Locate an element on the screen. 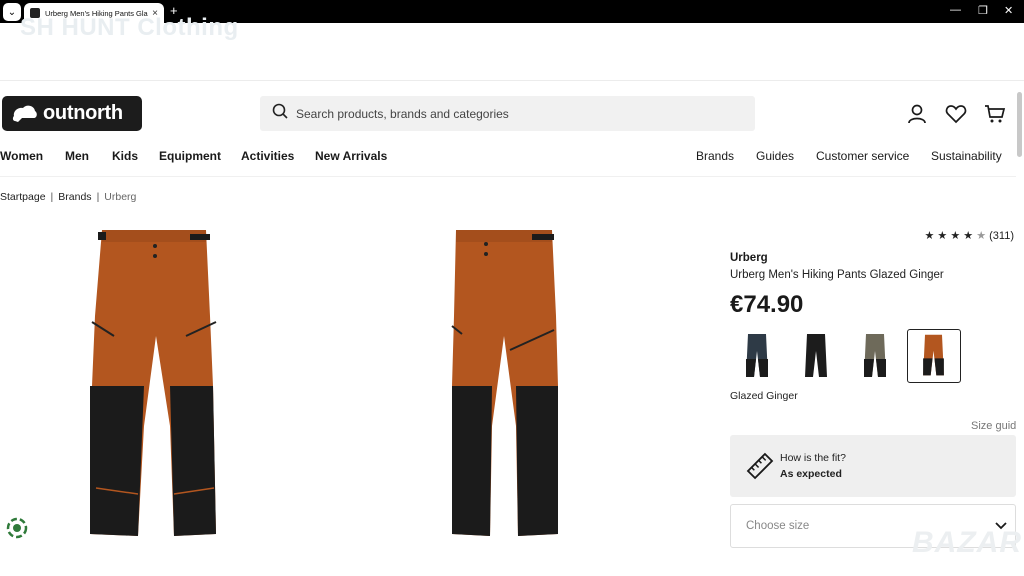 The width and height of the screenshot is (1024, 576). scrollbar-thumb is located at coordinates (1019, 124).